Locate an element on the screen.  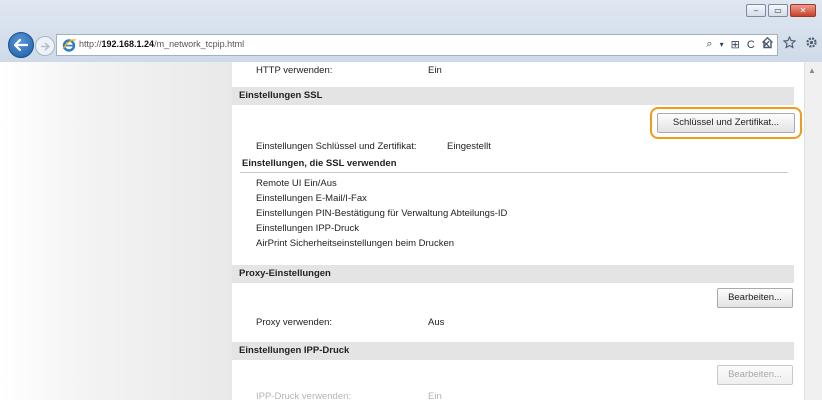
close-window-button: ✕ is located at coordinates (803, 10).